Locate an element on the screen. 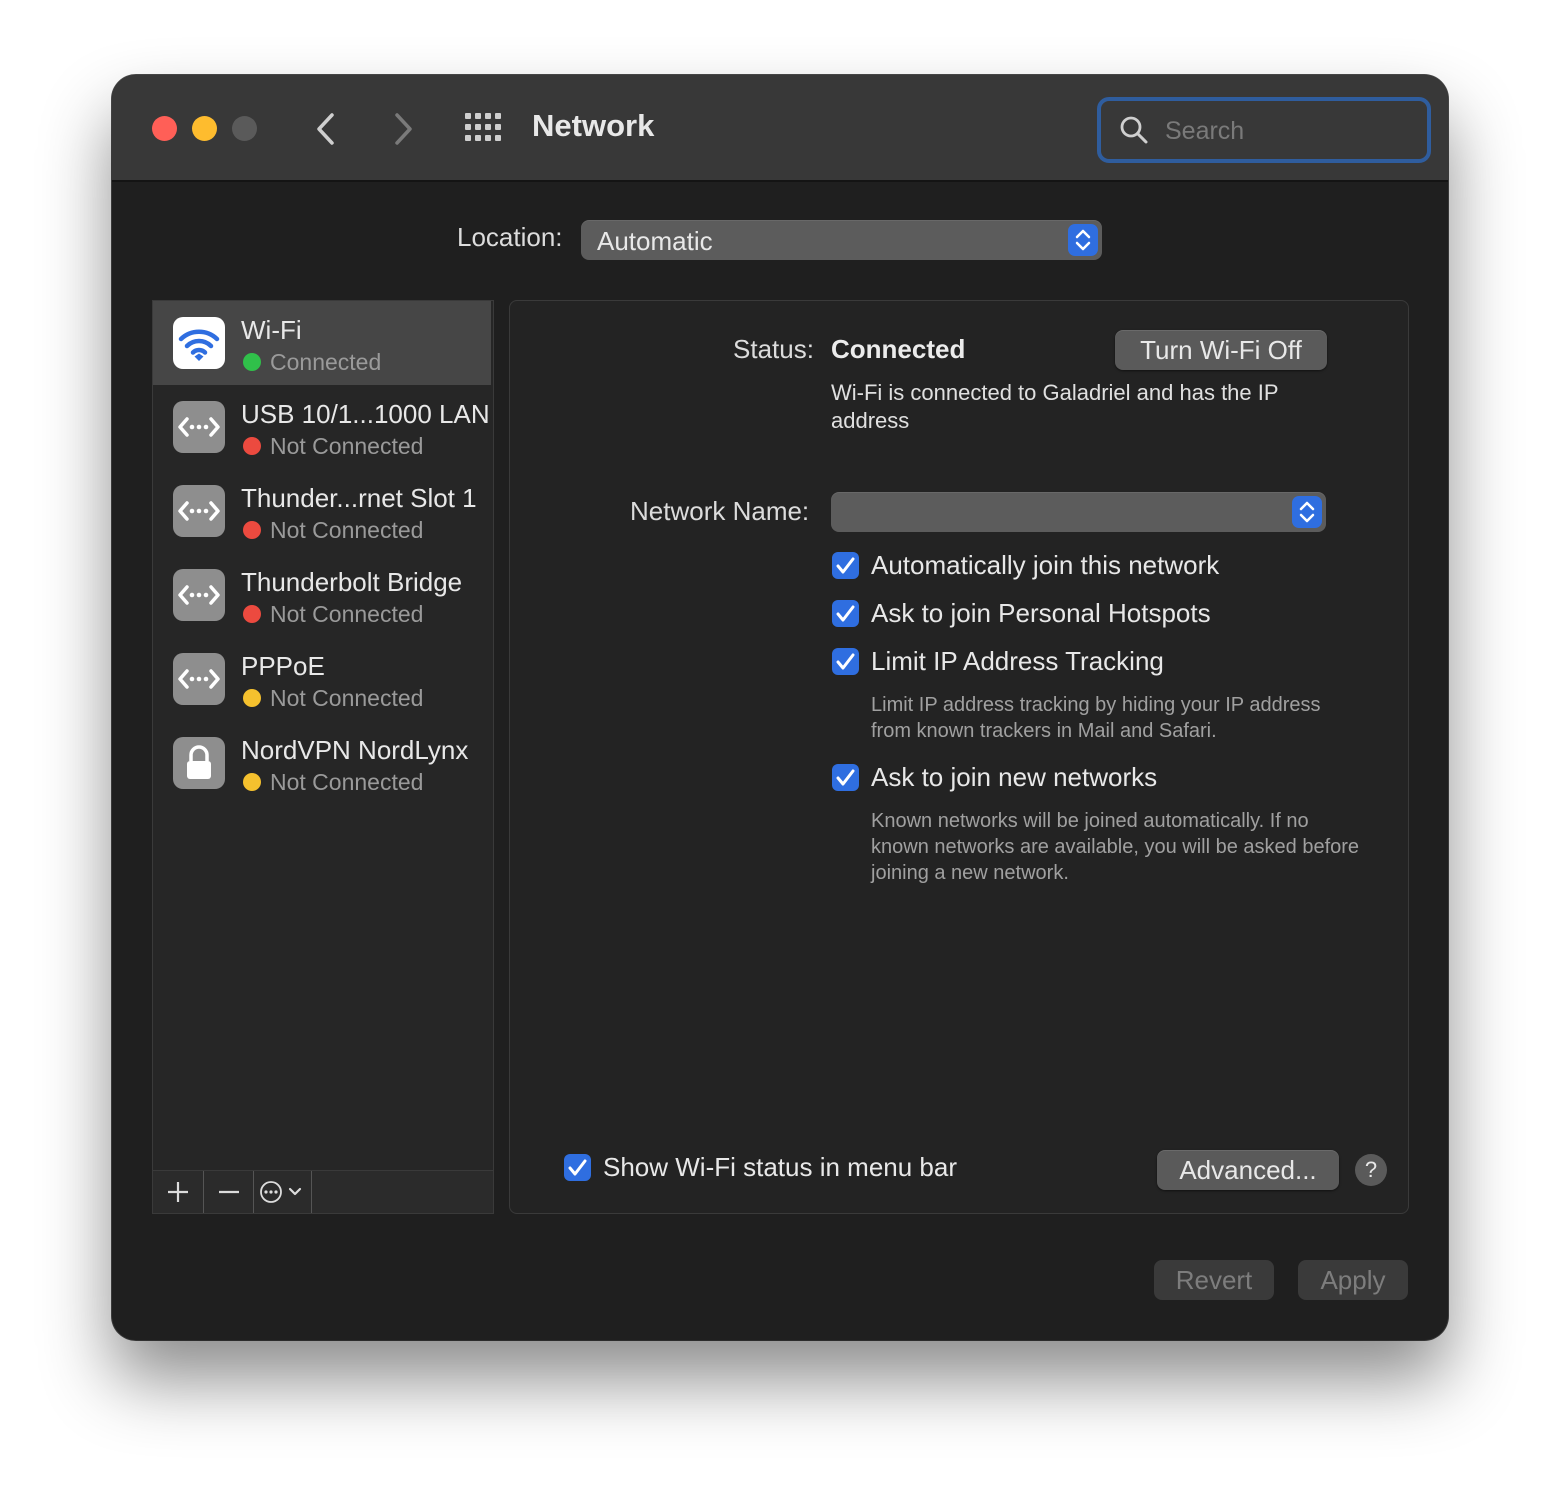  titlebar: Network is located at coordinates (780, 128).